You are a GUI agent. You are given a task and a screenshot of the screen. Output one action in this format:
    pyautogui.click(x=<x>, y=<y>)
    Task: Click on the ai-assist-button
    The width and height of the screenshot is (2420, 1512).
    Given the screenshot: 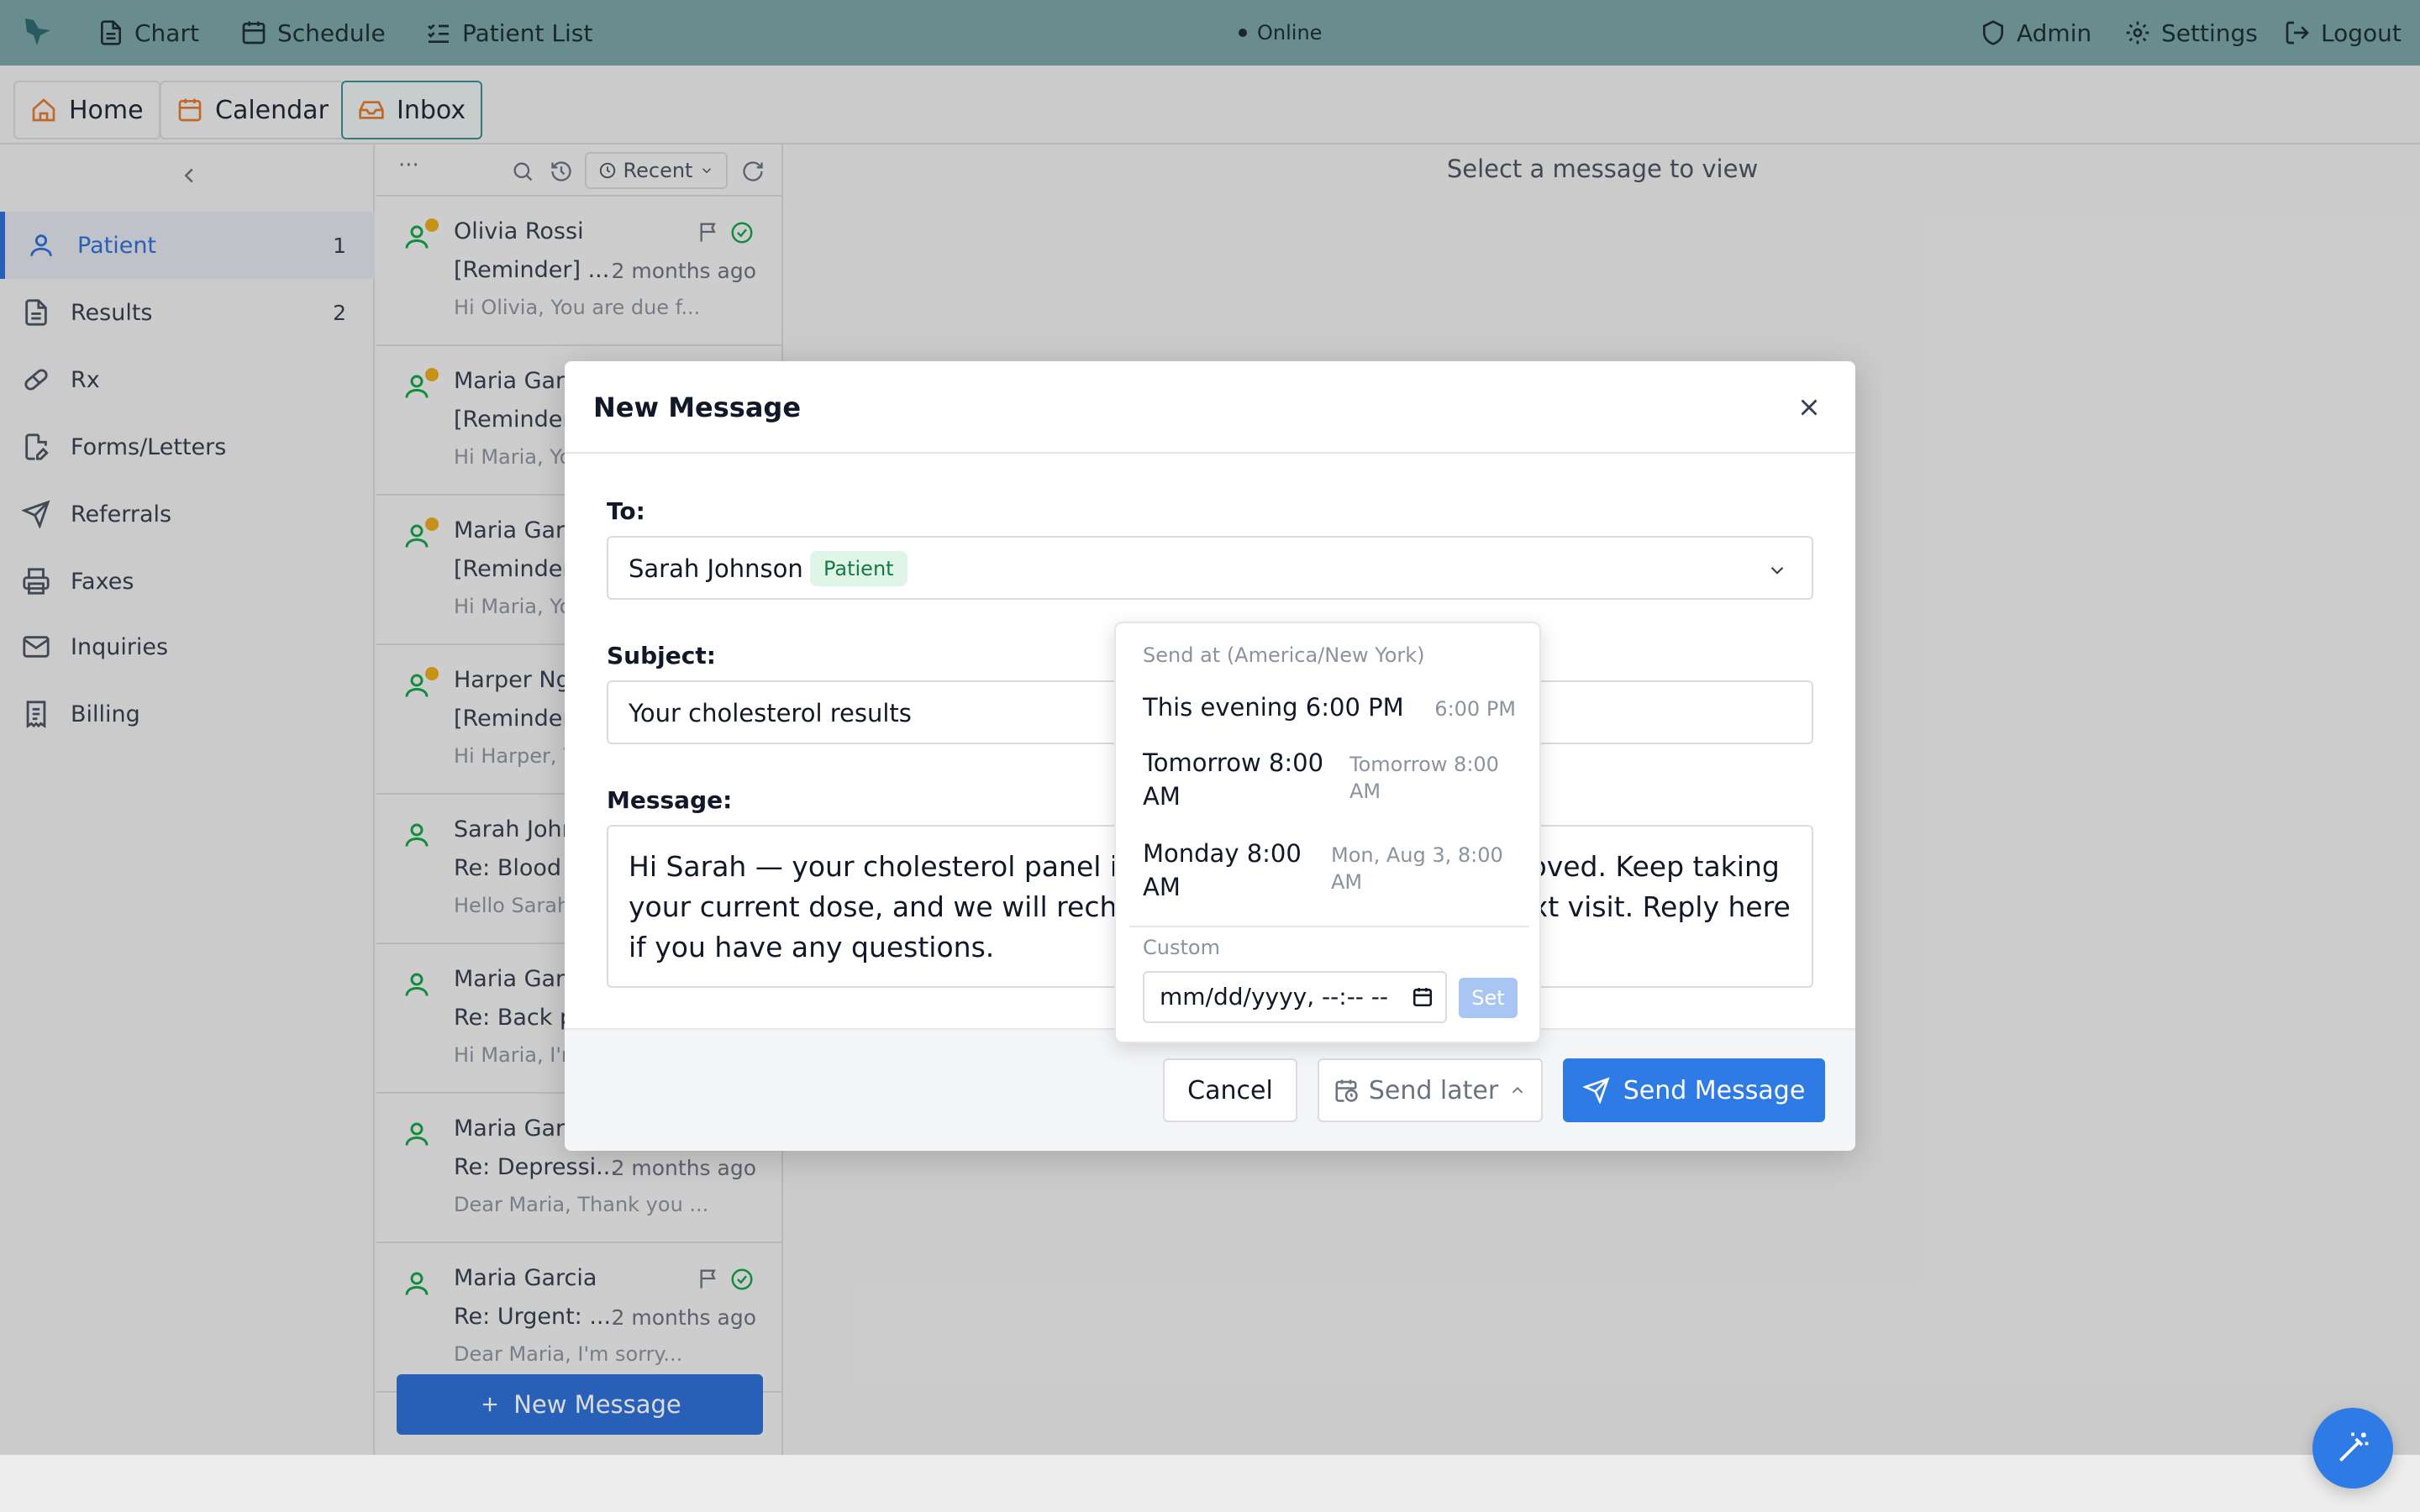 What is the action you would take?
    pyautogui.click(x=2352, y=1448)
    